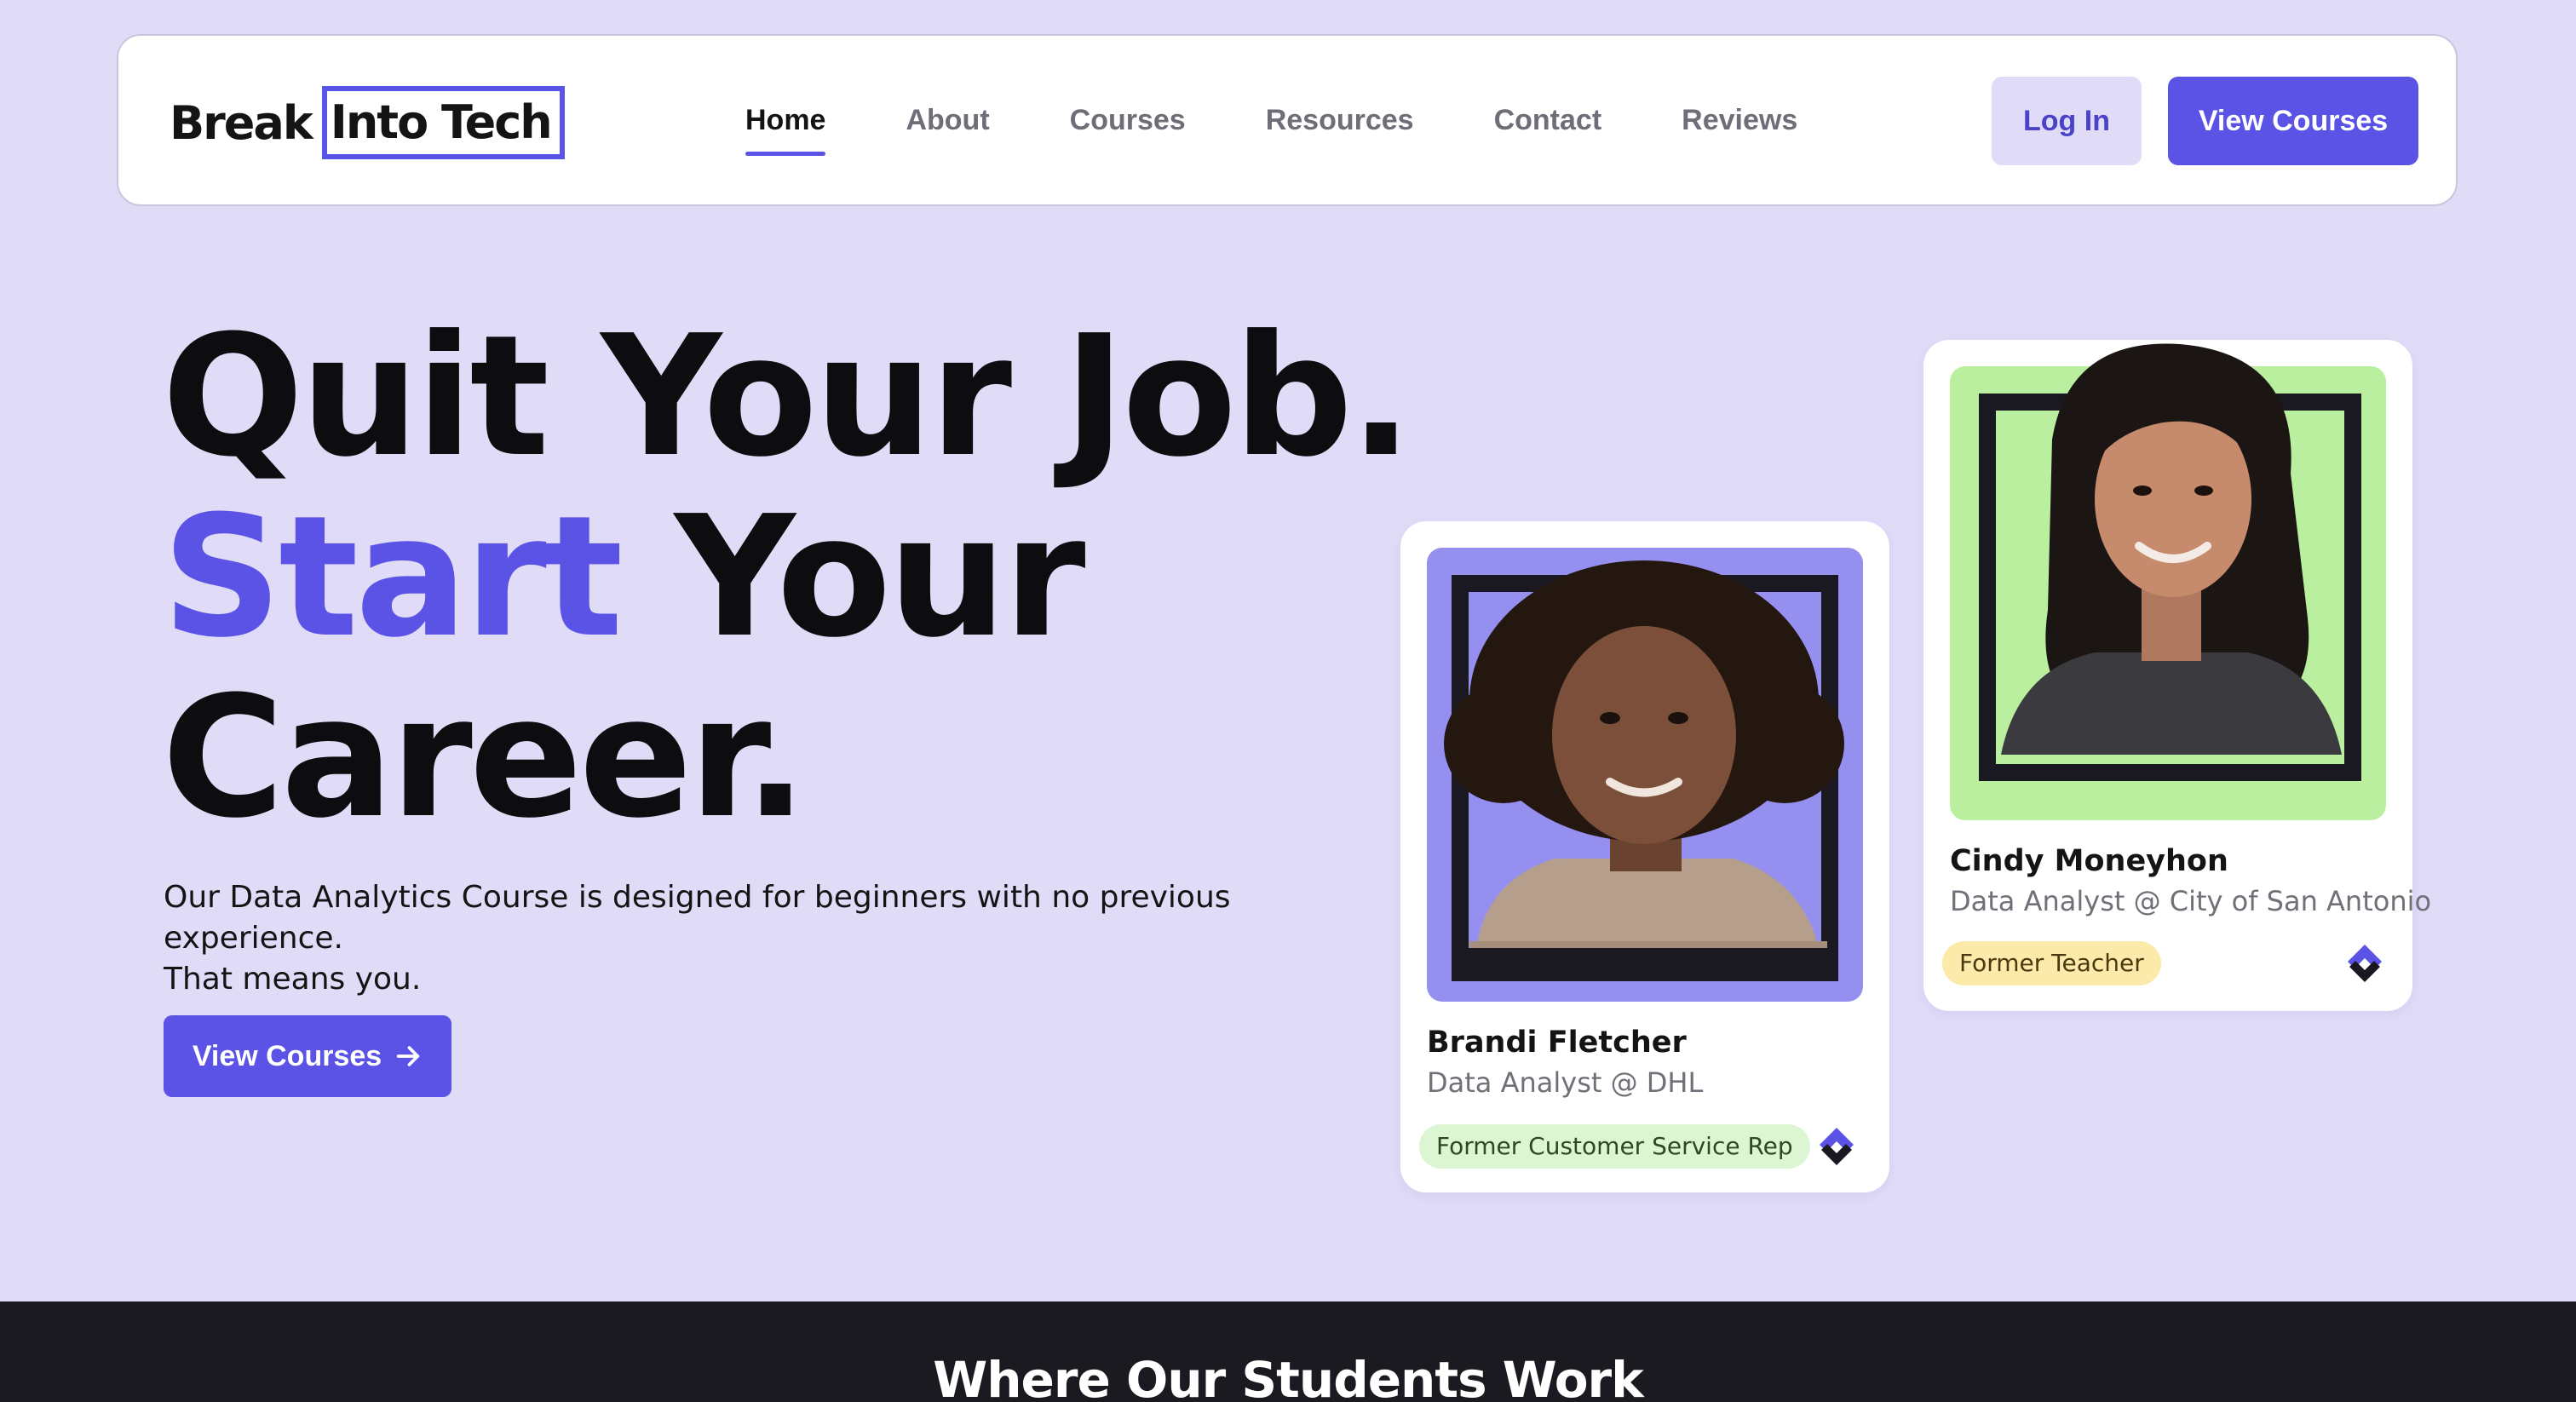 Image resolution: width=2576 pixels, height=1402 pixels. What do you see at coordinates (393, 577) in the screenshot?
I see `headline-accent-word: Start` at bounding box center [393, 577].